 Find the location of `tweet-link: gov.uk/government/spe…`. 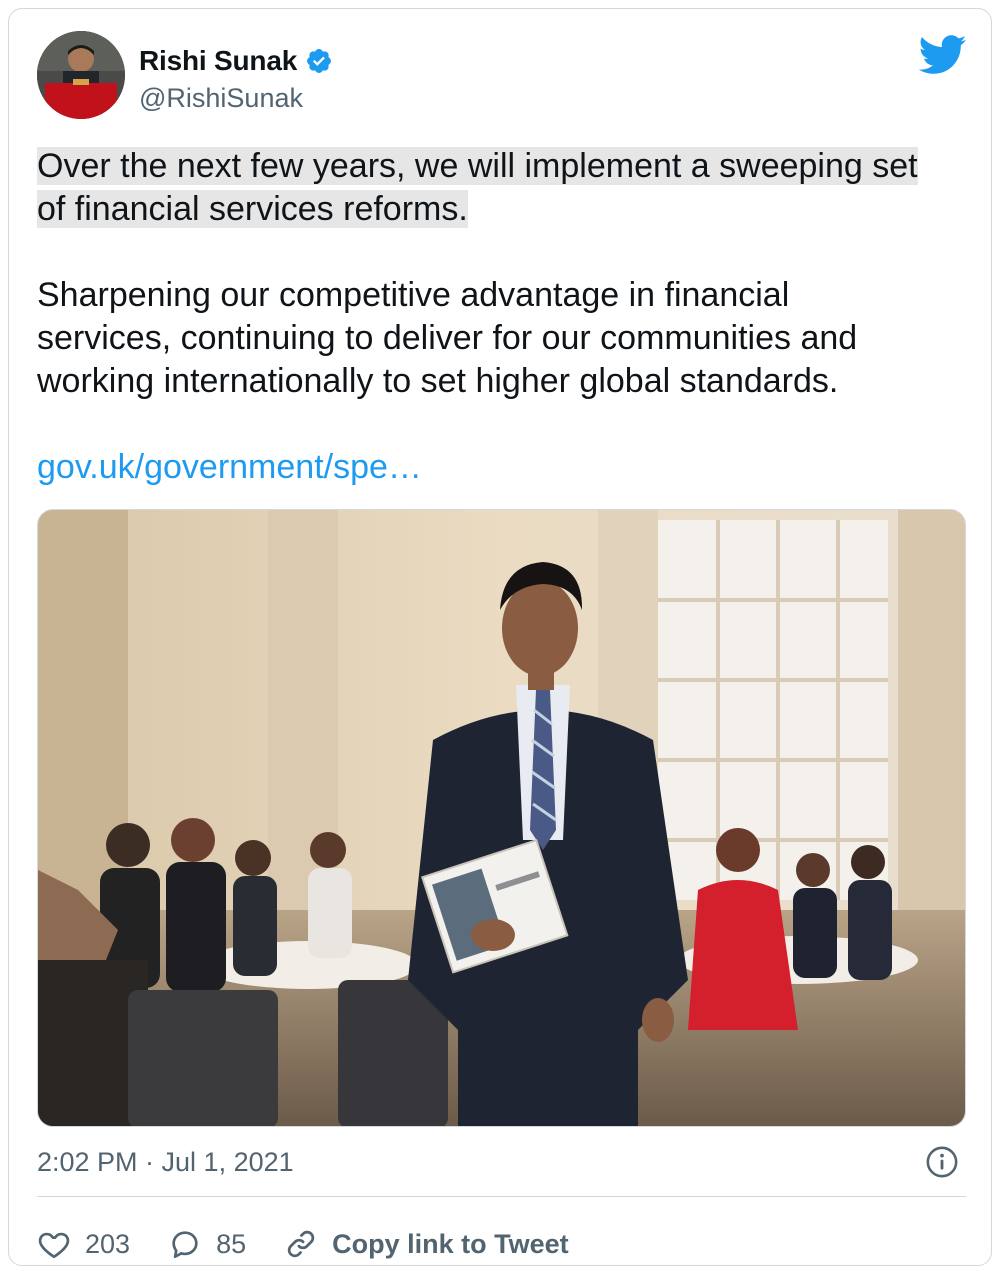

tweet-link: gov.uk/government/spe… is located at coordinates (229, 467).